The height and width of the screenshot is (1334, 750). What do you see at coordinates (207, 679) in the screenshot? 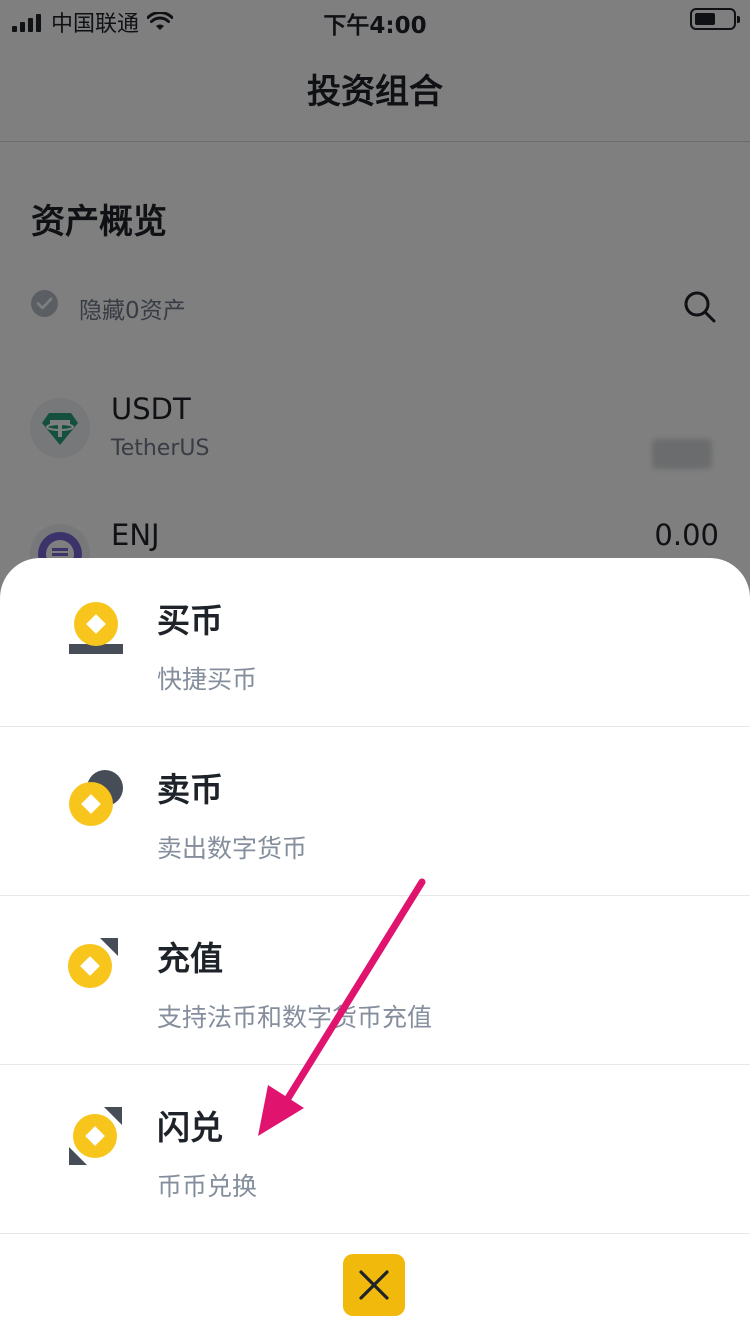
I see `sheet-item-subtitle: 快捷买币` at bounding box center [207, 679].